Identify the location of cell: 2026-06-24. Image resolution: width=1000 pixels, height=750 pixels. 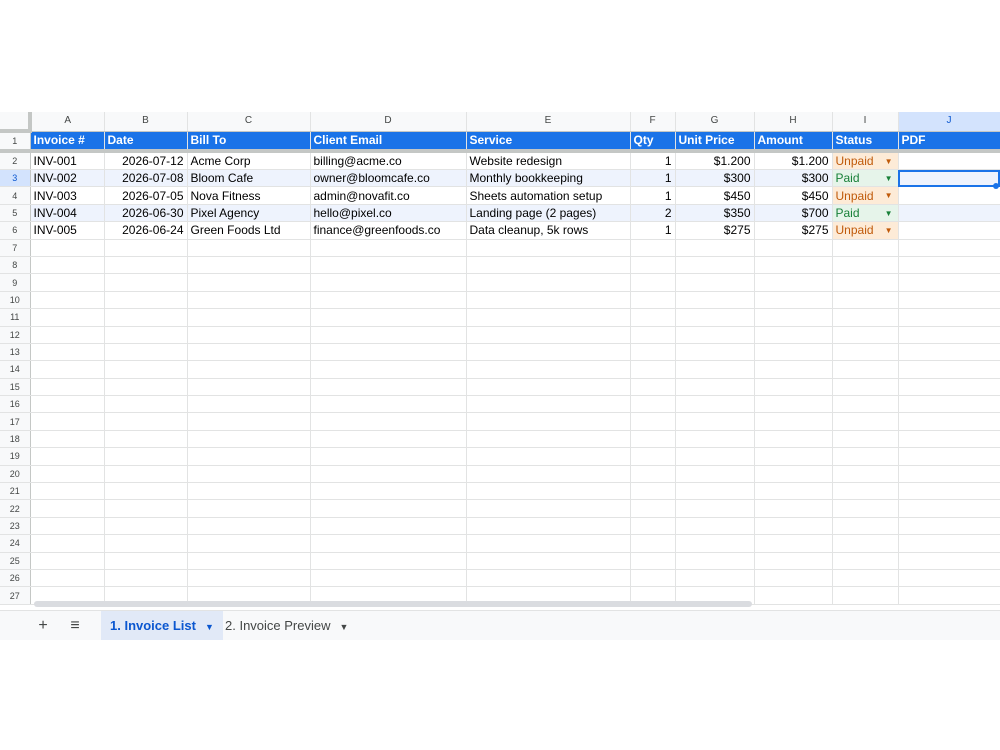
(146, 230).